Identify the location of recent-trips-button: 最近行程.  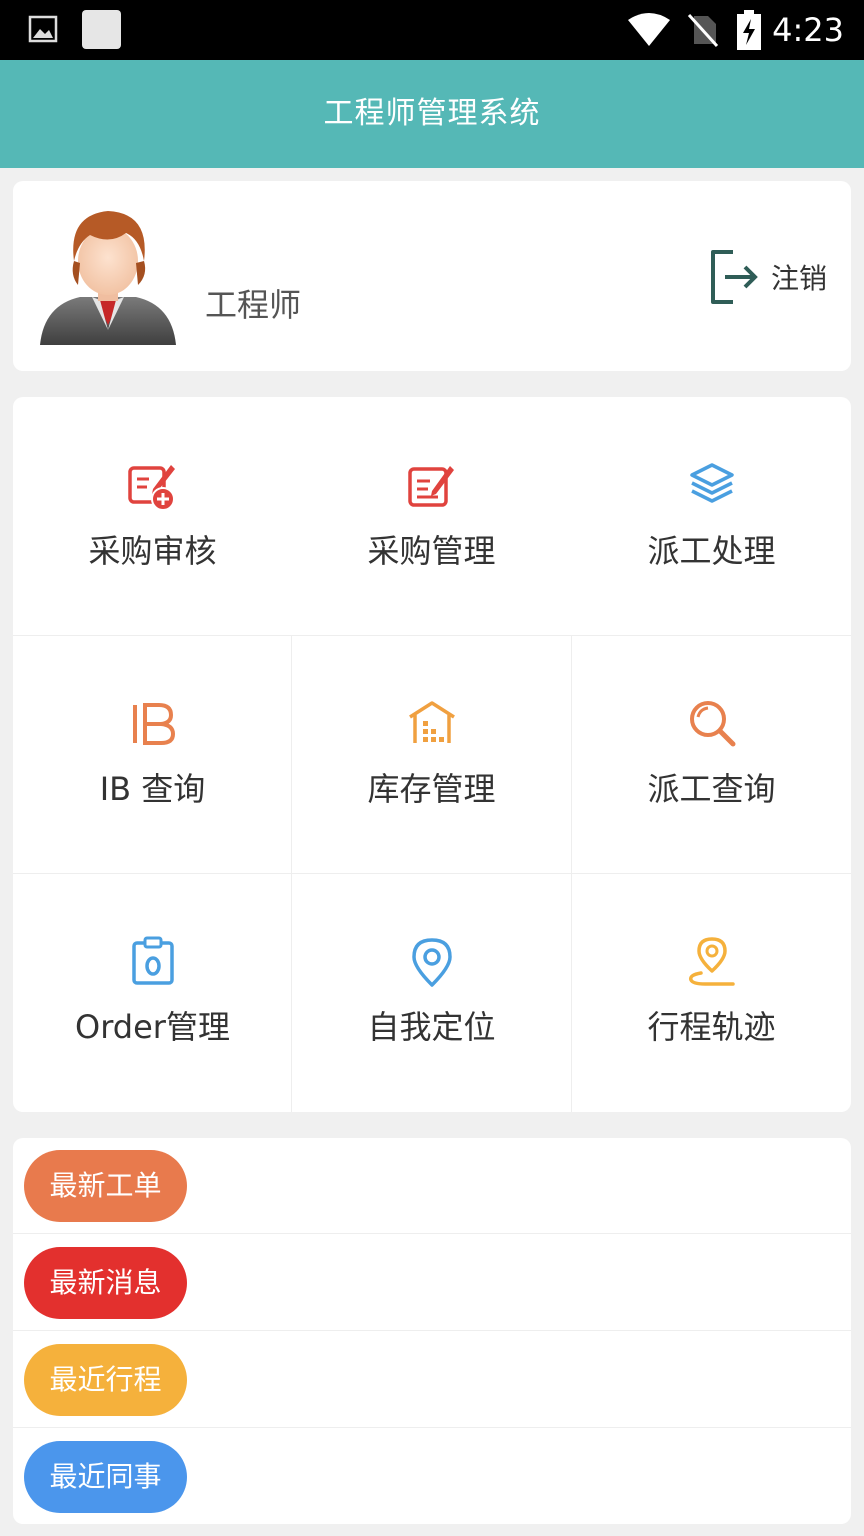
(105, 1380).